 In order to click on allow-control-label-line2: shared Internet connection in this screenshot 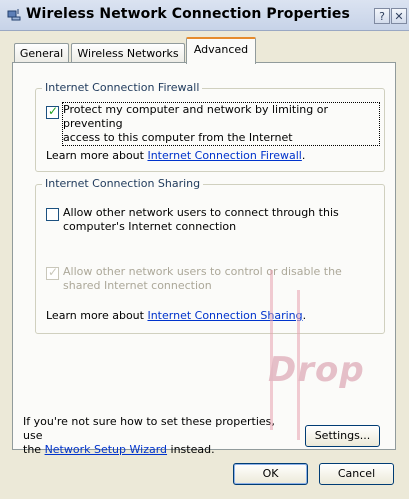, I will do `click(137, 285)`.